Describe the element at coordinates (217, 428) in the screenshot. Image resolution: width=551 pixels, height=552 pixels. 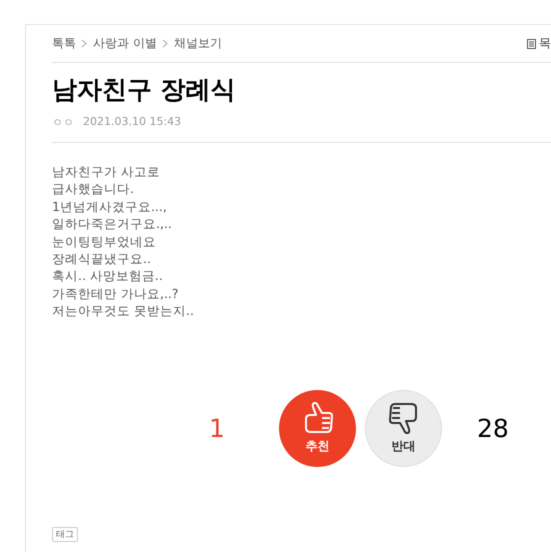
I see `vote-count: 1` at that location.